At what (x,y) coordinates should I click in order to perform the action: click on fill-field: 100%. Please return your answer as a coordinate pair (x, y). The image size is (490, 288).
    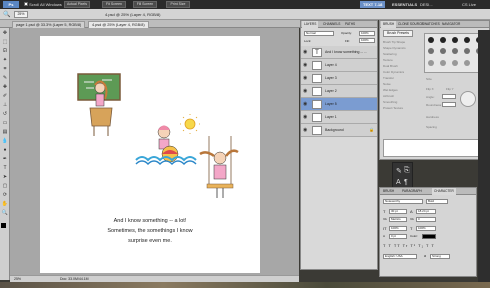
    Looking at the image, I should click on (367, 40).